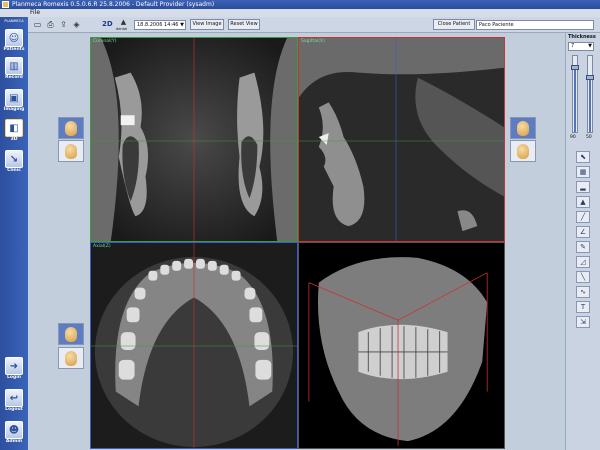 The image size is (600, 450). Describe the element at coordinates (583, 232) in the screenshot. I see `angle-tool-icon: ∠` at that location.